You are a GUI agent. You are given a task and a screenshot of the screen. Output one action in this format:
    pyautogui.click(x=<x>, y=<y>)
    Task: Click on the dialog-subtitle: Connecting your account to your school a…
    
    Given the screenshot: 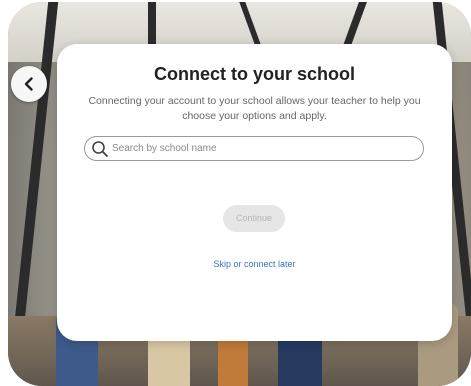 What is the action you would take?
    pyautogui.click(x=254, y=108)
    